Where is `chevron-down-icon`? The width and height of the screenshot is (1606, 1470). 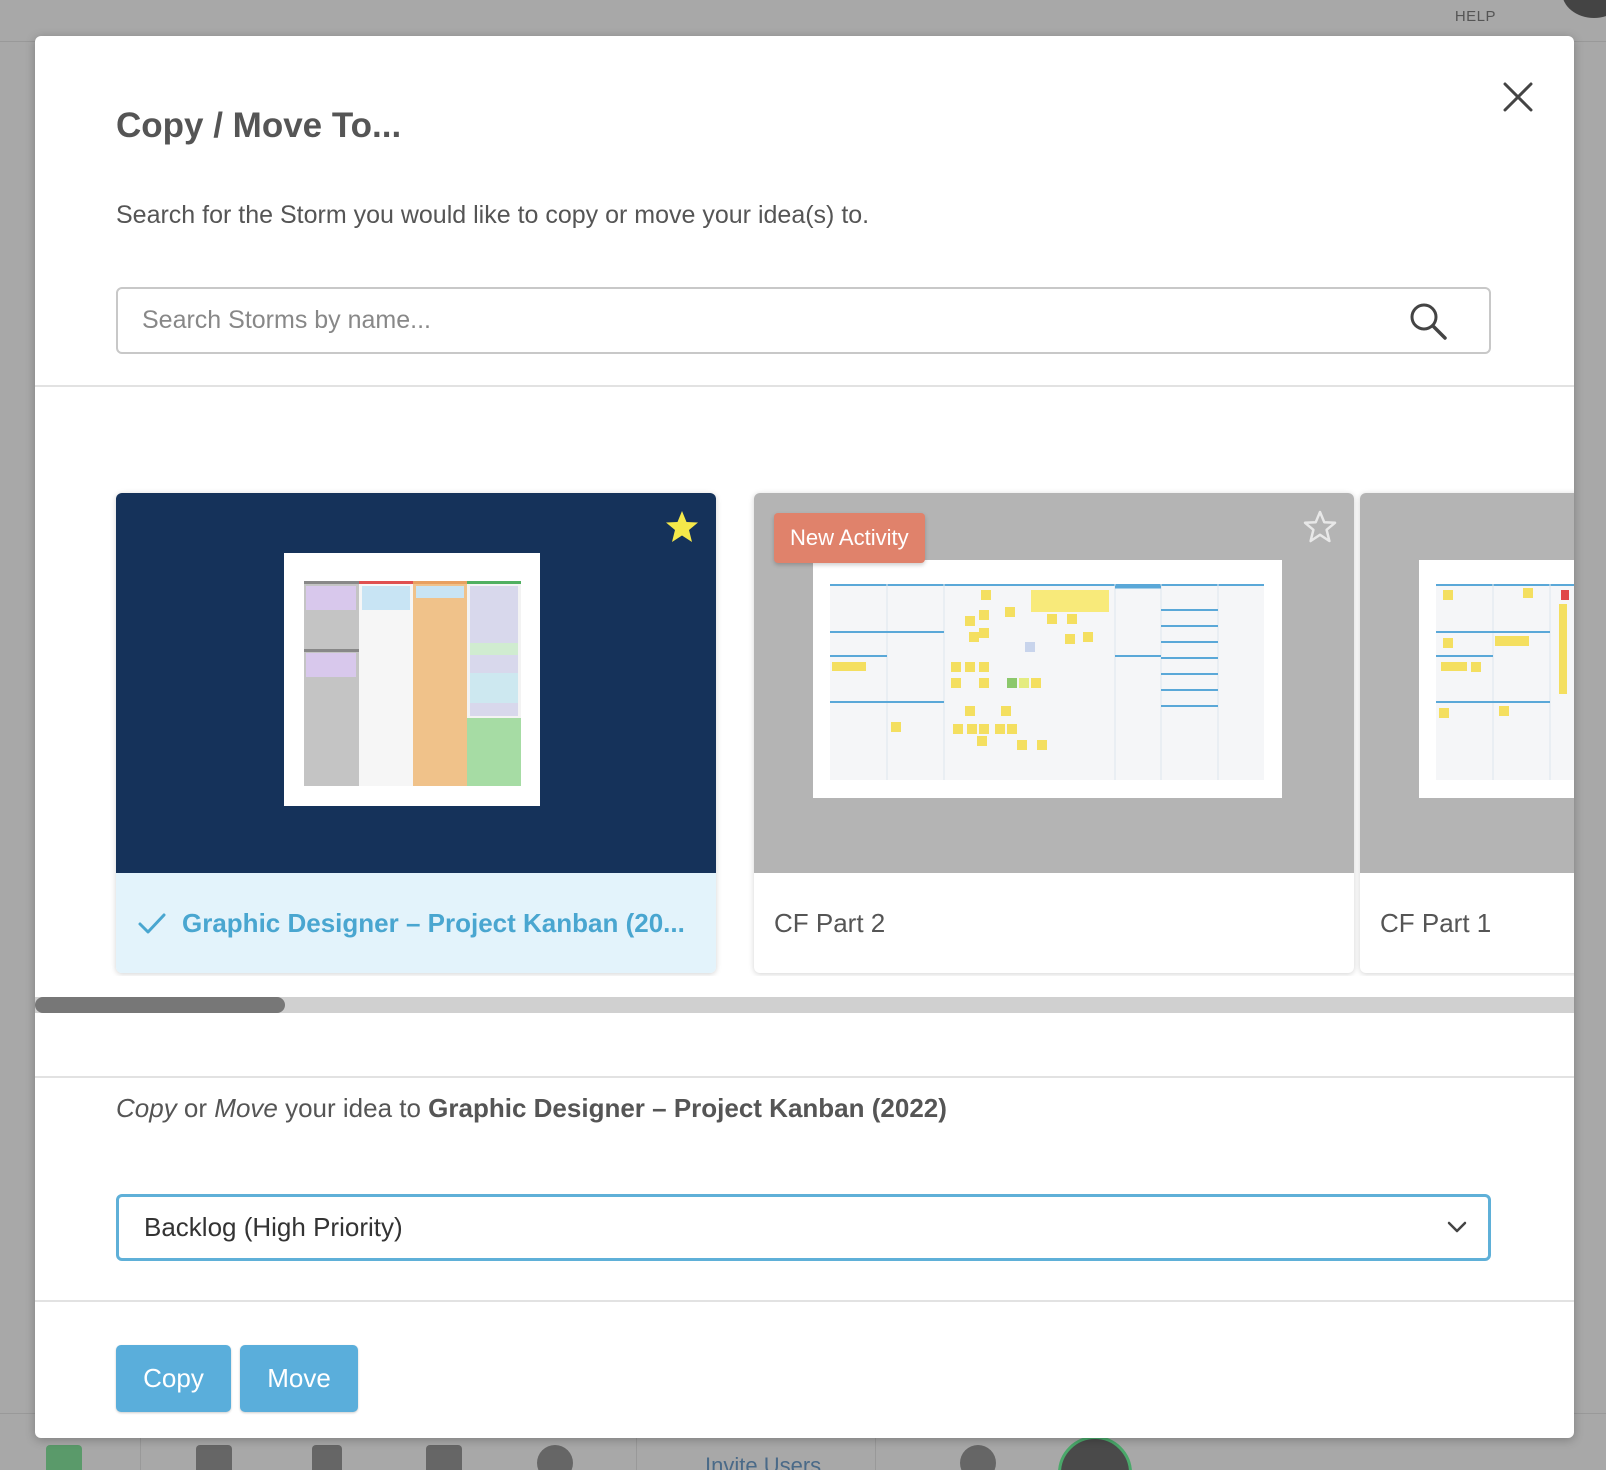 chevron-down-icon is located at coordinates (1457, 1227).